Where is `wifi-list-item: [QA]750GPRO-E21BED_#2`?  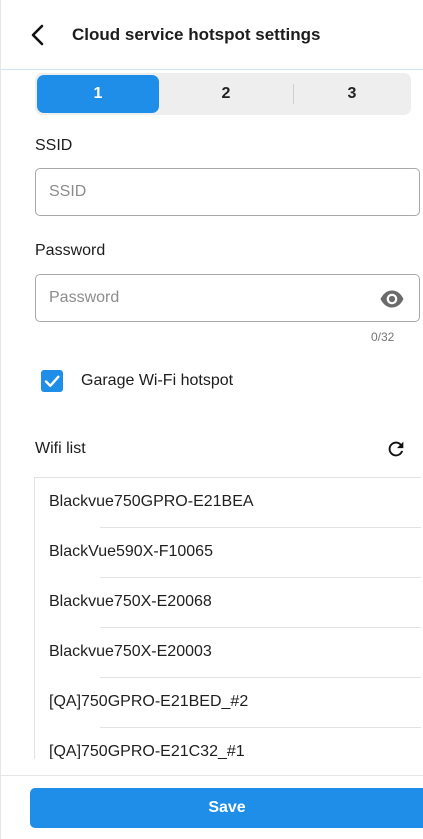 wifi-list-item: [QA]750GPRO-E21BED_#2 is located at coordinates (228, 703).